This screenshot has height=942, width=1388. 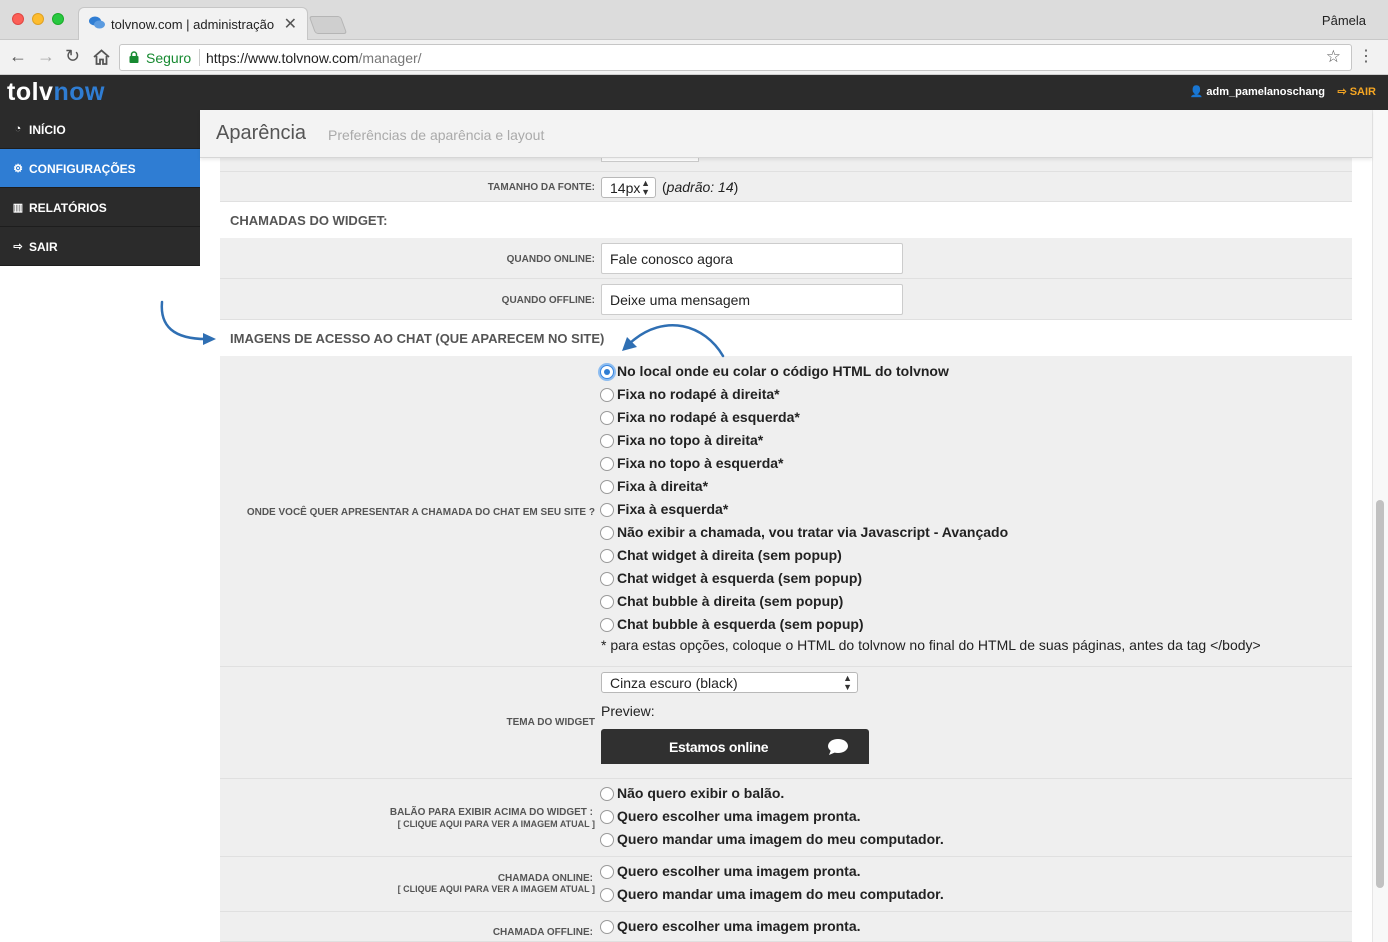 What do you see at coordinates (436, 135) in the screenshot?
I see `page-subtitle: Preferências de aparência e layout` at bounding box center [436, 135].